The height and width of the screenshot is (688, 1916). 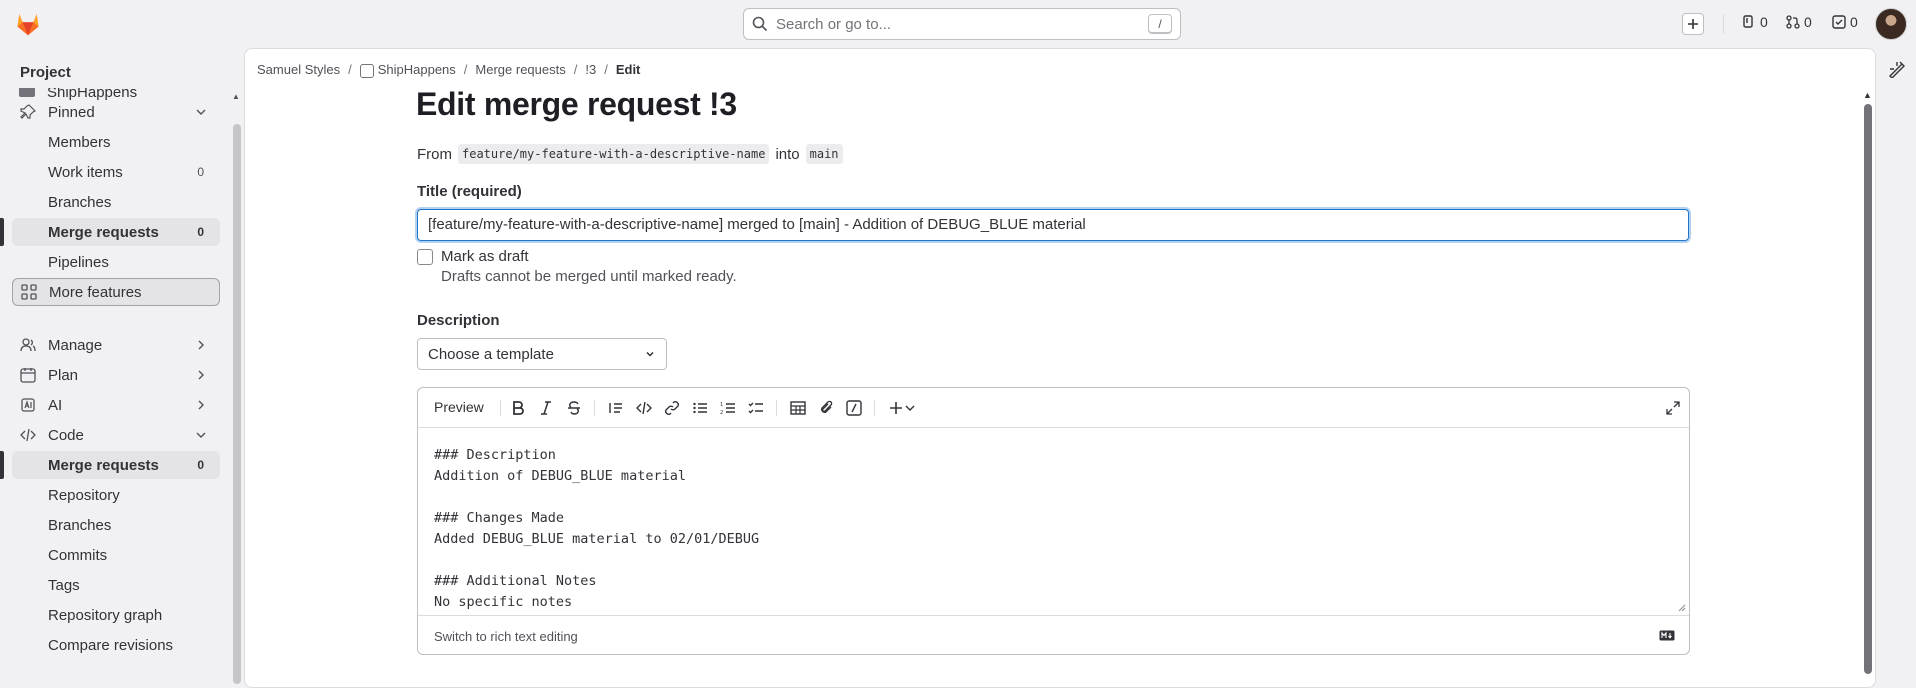 I want to click on from-label: From, so click(x=434, y=154).